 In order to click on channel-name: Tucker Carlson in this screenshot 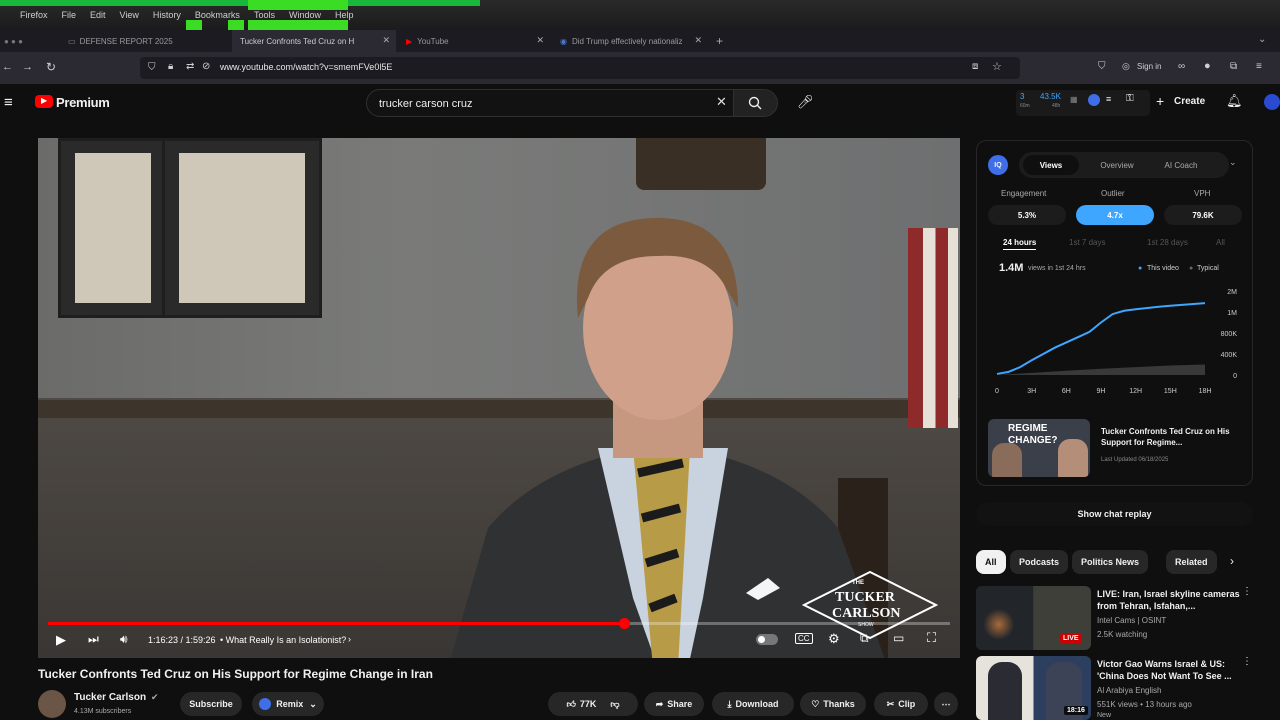, I will do `click(110, 697)`.